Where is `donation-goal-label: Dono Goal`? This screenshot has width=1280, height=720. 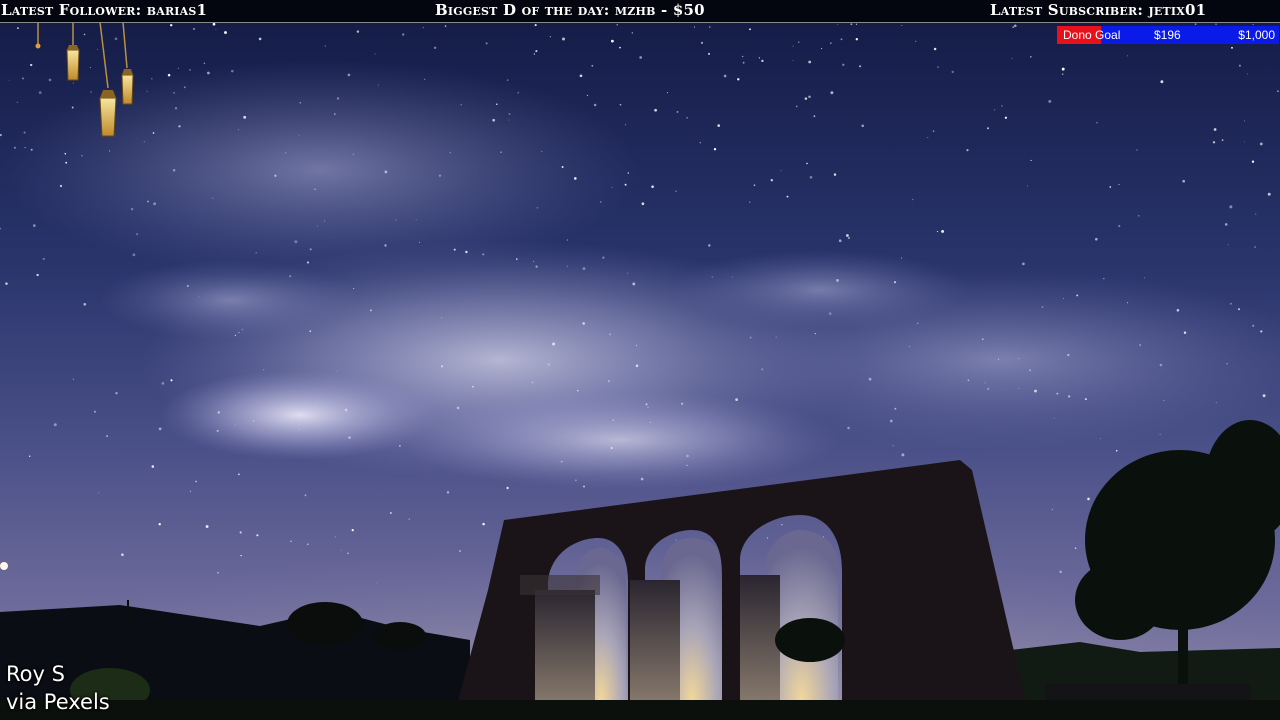
donation-goal-label: Dono Goal is located at coordinates (1092, 35).